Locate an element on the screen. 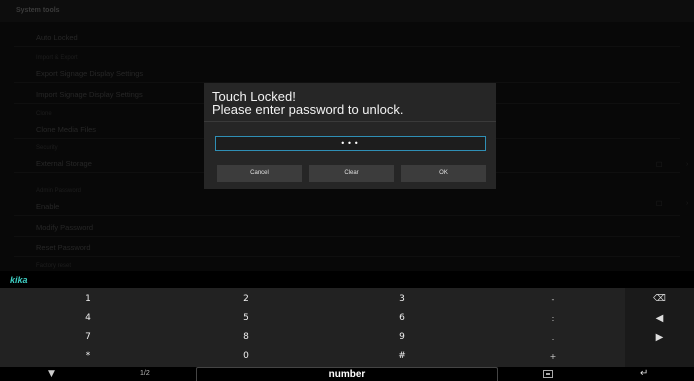 Image resolution: width=694 pixels, height=381 pixels. keyboard-toolbar: kika is located at coordinates (347, 279).